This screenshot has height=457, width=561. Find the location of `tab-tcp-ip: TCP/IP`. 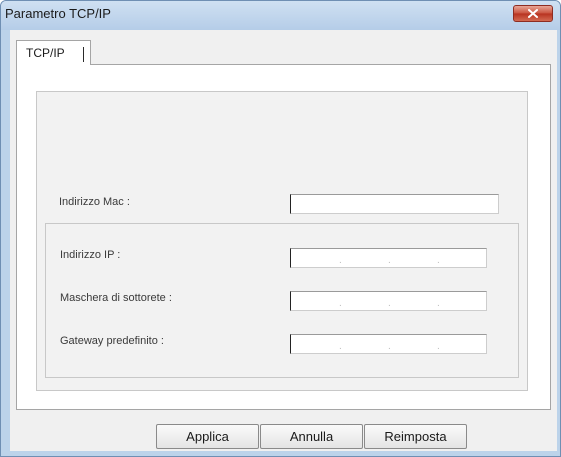

tab-tcp-ip: TCP/IP is located at coordinates (53, 52).